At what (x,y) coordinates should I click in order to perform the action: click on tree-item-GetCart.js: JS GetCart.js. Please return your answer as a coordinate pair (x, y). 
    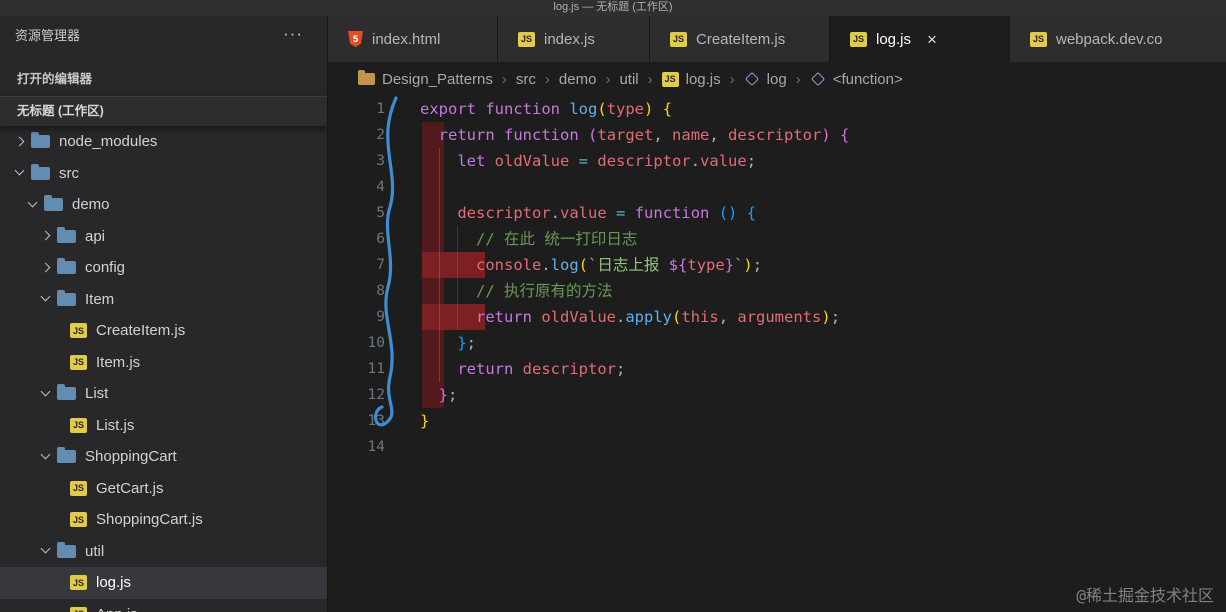
    Looking at the image, I should click on (163, 489).